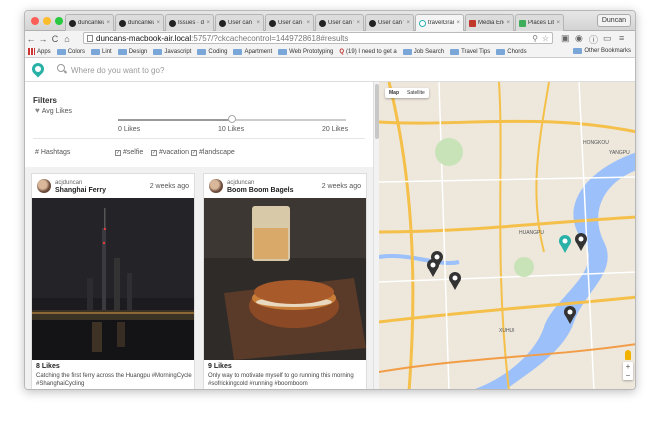  I want to click on forward-icon: →, so click(43, 39).